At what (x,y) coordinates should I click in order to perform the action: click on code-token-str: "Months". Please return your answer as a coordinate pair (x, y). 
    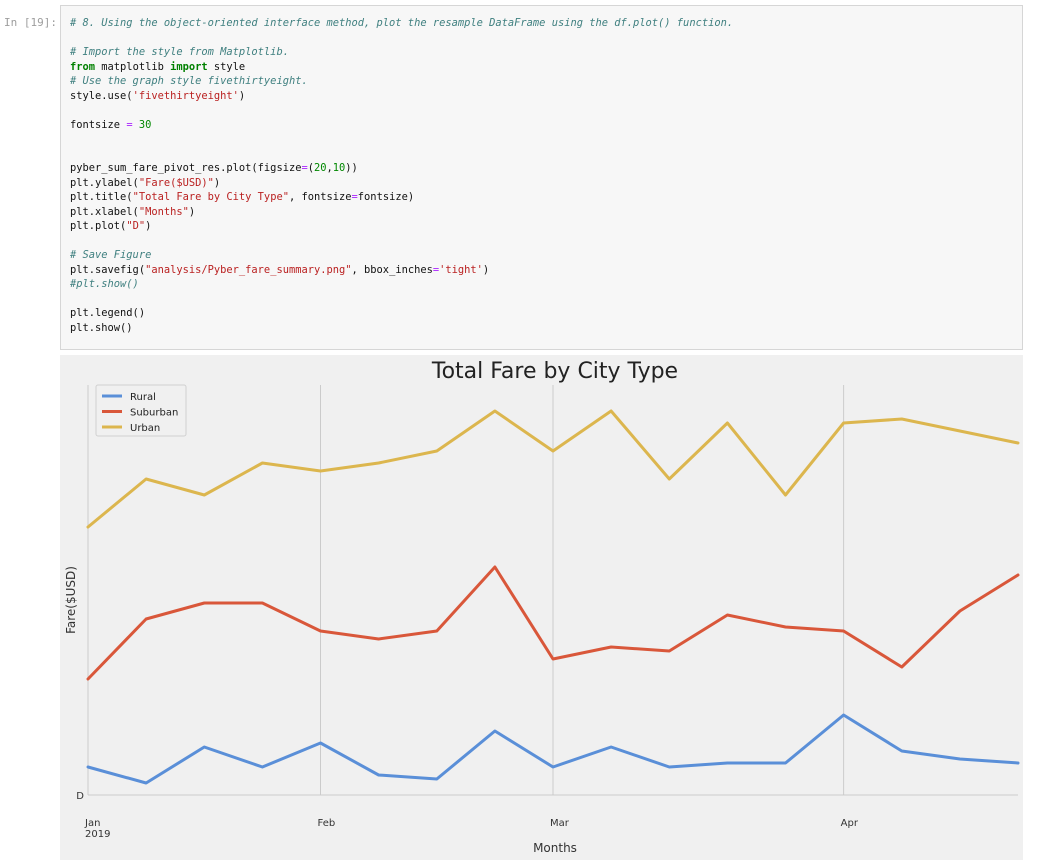
    Looking at the image, I should click on (163, 211).